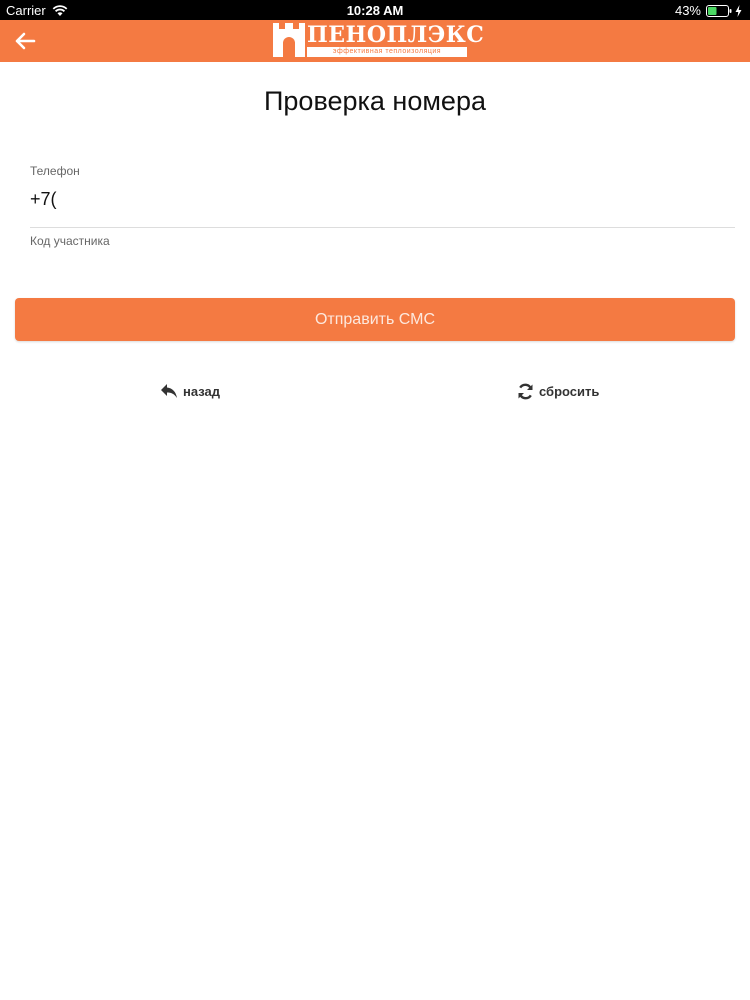 Image resolution: width=750 pixels, height=1000 pixels. I want to click on logo-text: ПЕНОПЛЭКС, so click(396, 35).